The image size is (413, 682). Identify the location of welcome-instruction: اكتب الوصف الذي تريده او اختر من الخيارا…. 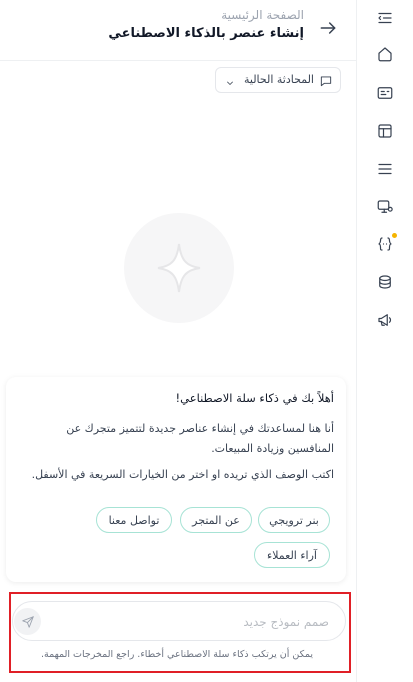
(182, 474).